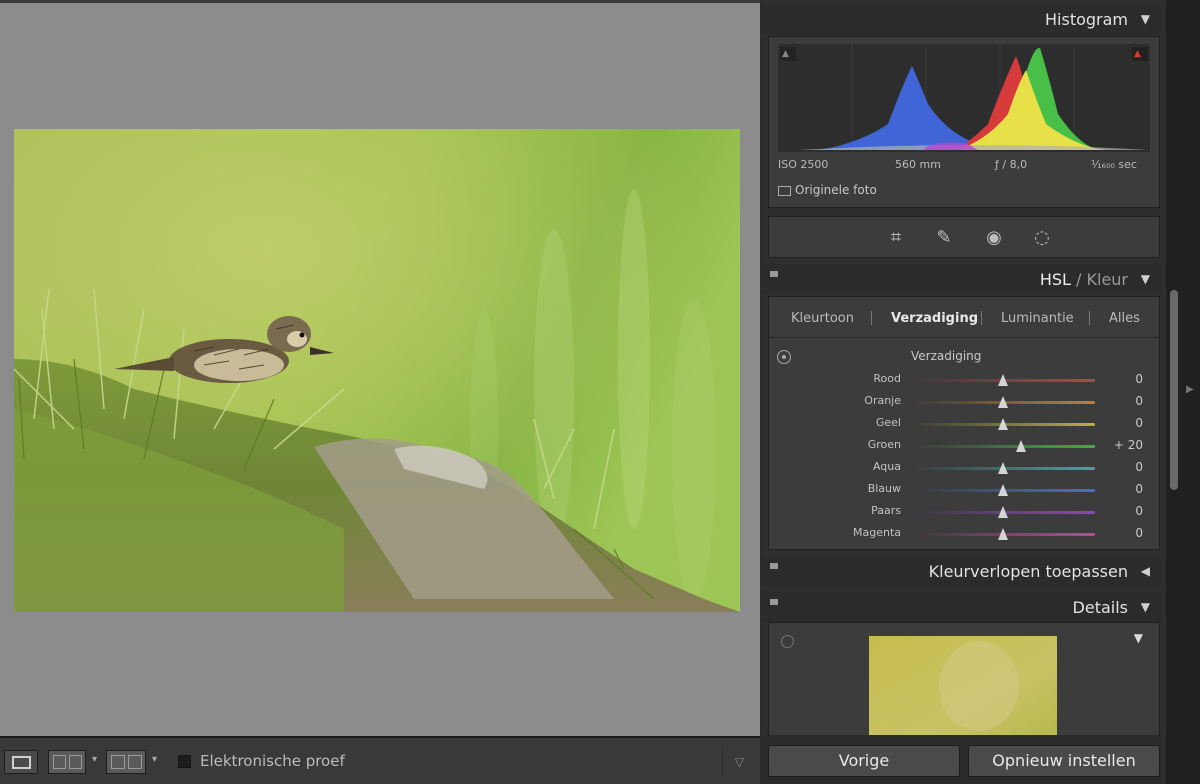 The image size is (1200, 784). What do you see at coordinates (886, 466) in the screenshot?
I see `slider-label: Aqua` at bounding box center [886, 466].